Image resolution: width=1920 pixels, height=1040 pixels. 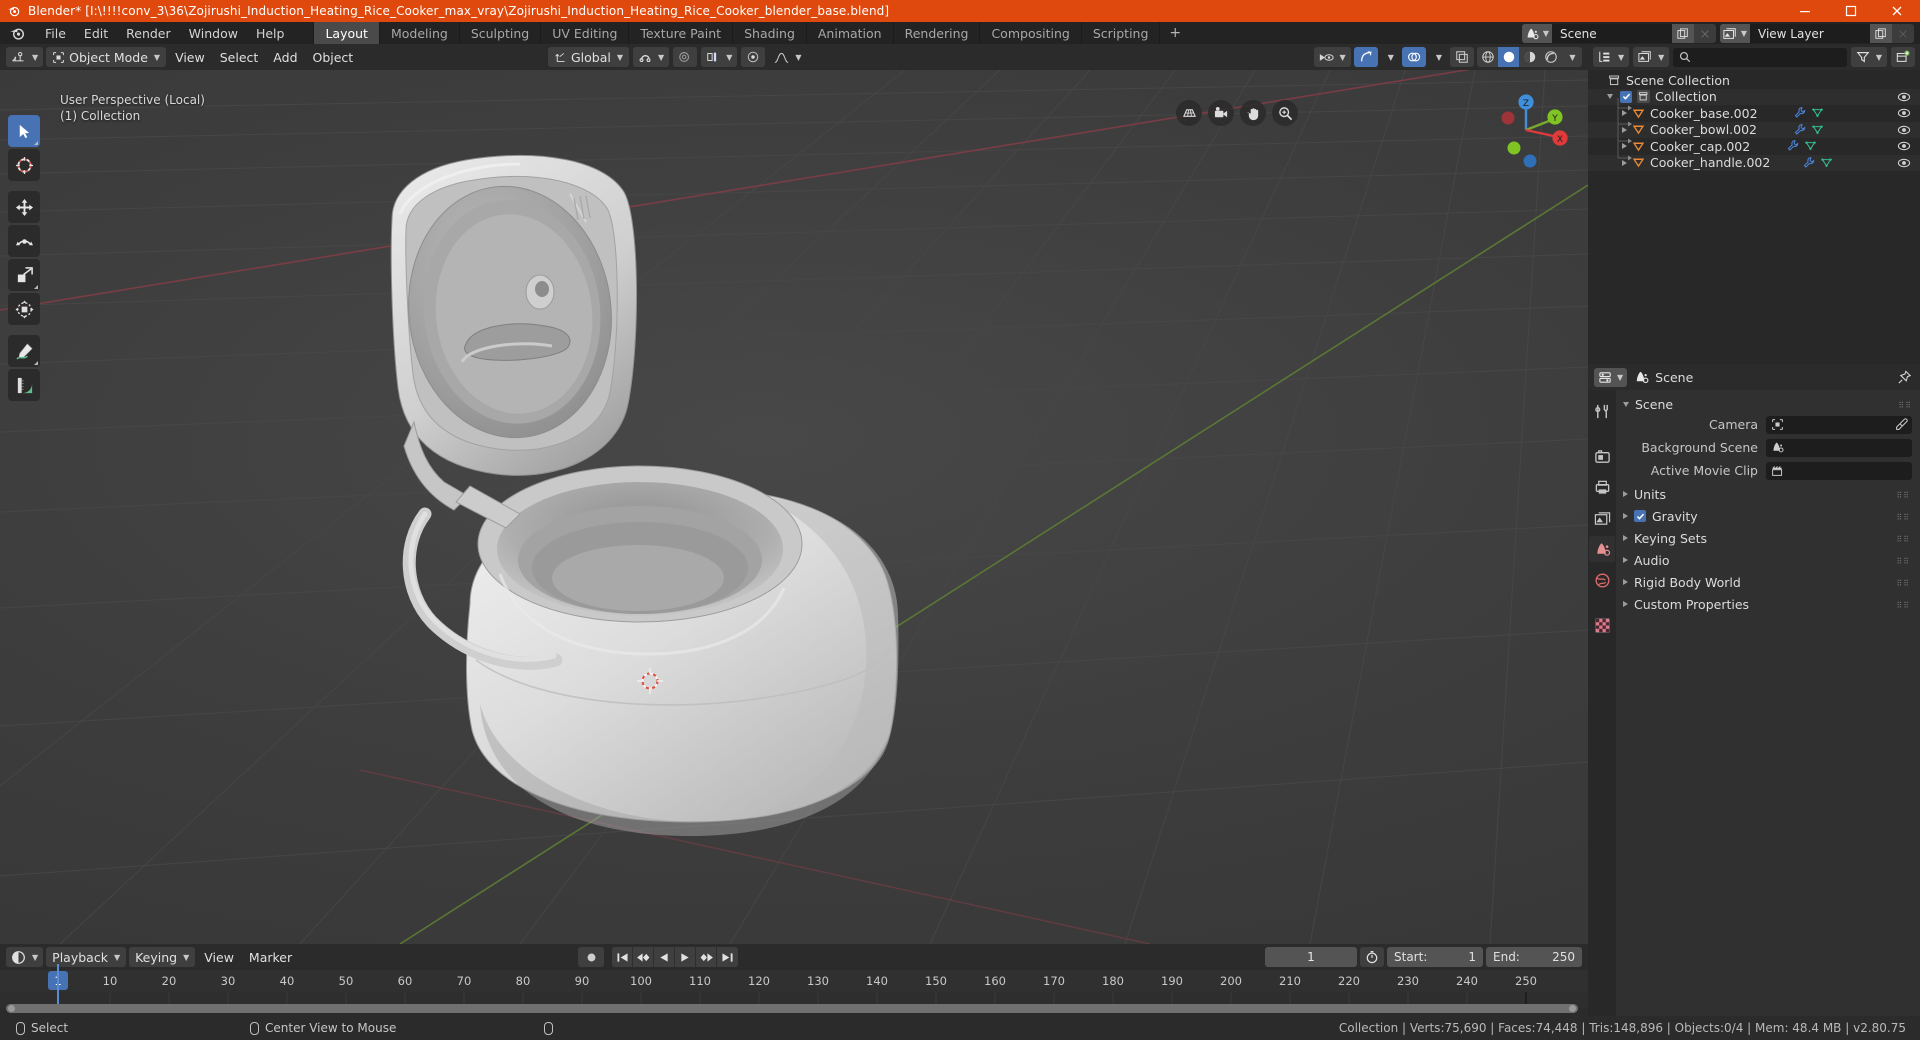 What do you see at coordinates (162, 957) in the screenshot?
I see `timeline-menu-keying: Keying ▼` at bounding box center [162, 957].